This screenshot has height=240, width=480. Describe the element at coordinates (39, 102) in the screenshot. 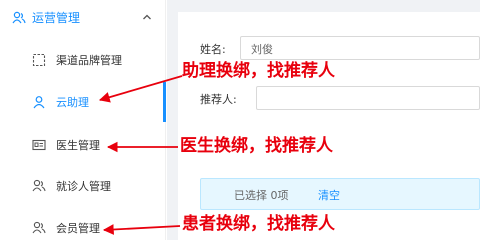

I see `person-icon` at that location.